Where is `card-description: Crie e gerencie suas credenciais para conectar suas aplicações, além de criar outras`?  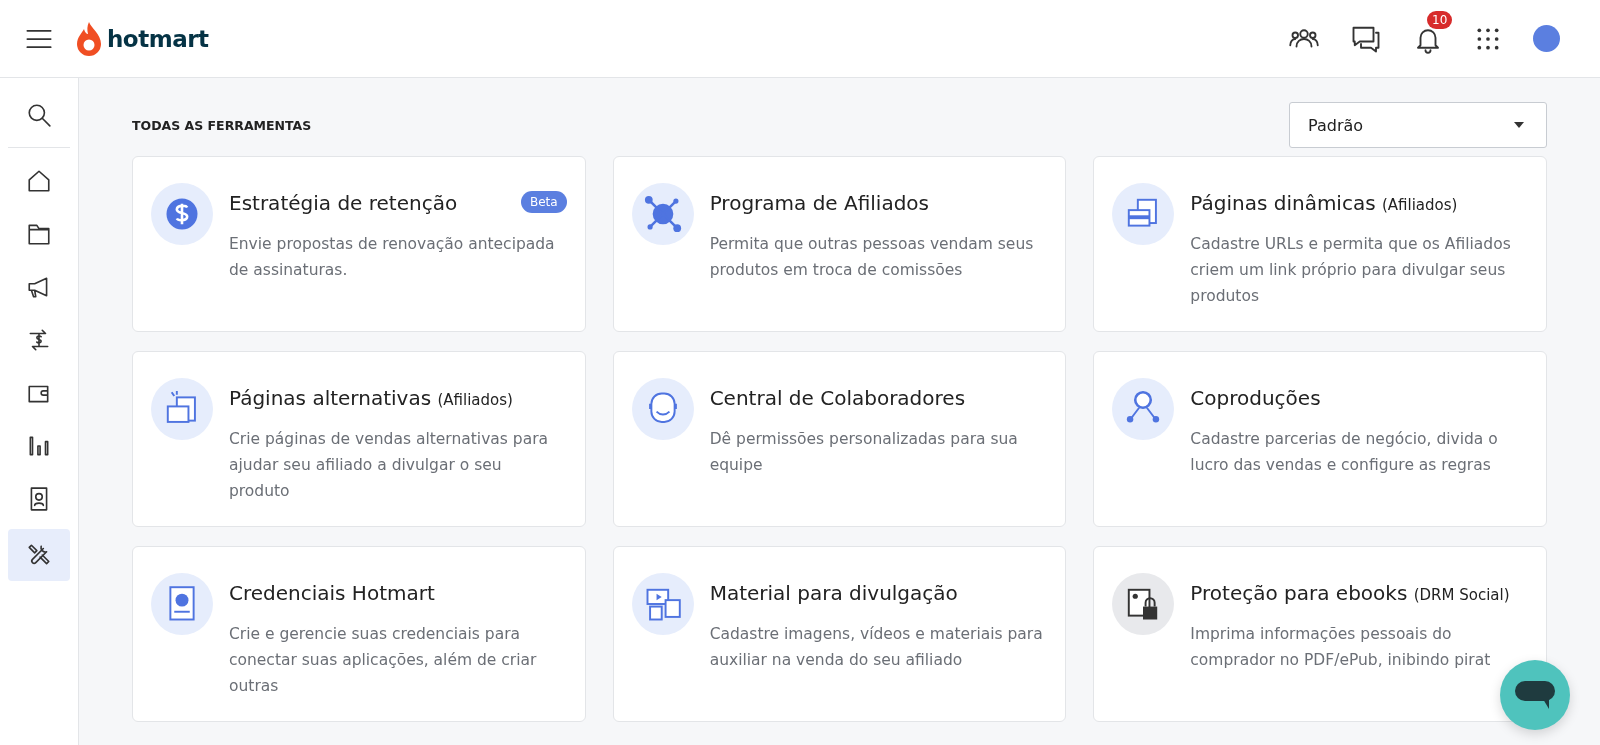 card-description: Crie e gerencie suas credenciais para conectar suas aplicações, além de criar outras is located at coordinates (383, 660).